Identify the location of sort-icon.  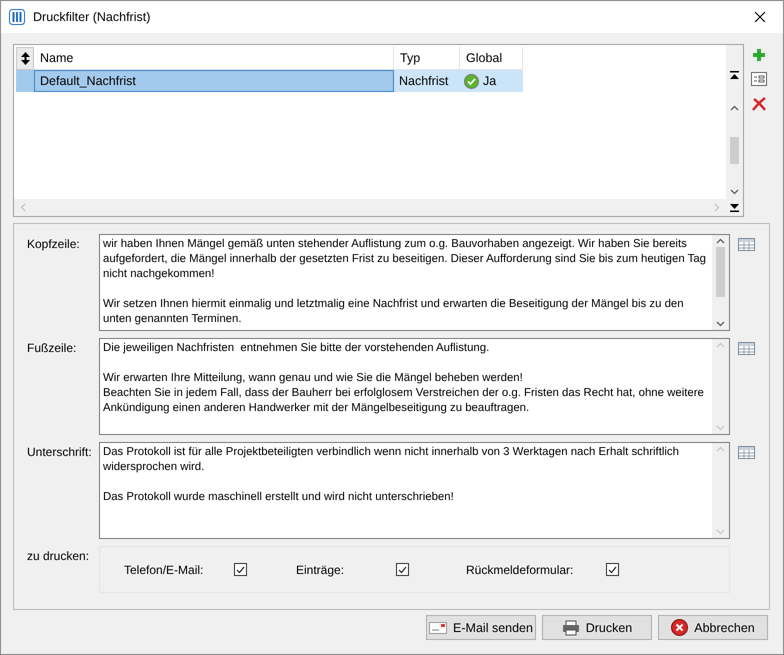
(25, 58).